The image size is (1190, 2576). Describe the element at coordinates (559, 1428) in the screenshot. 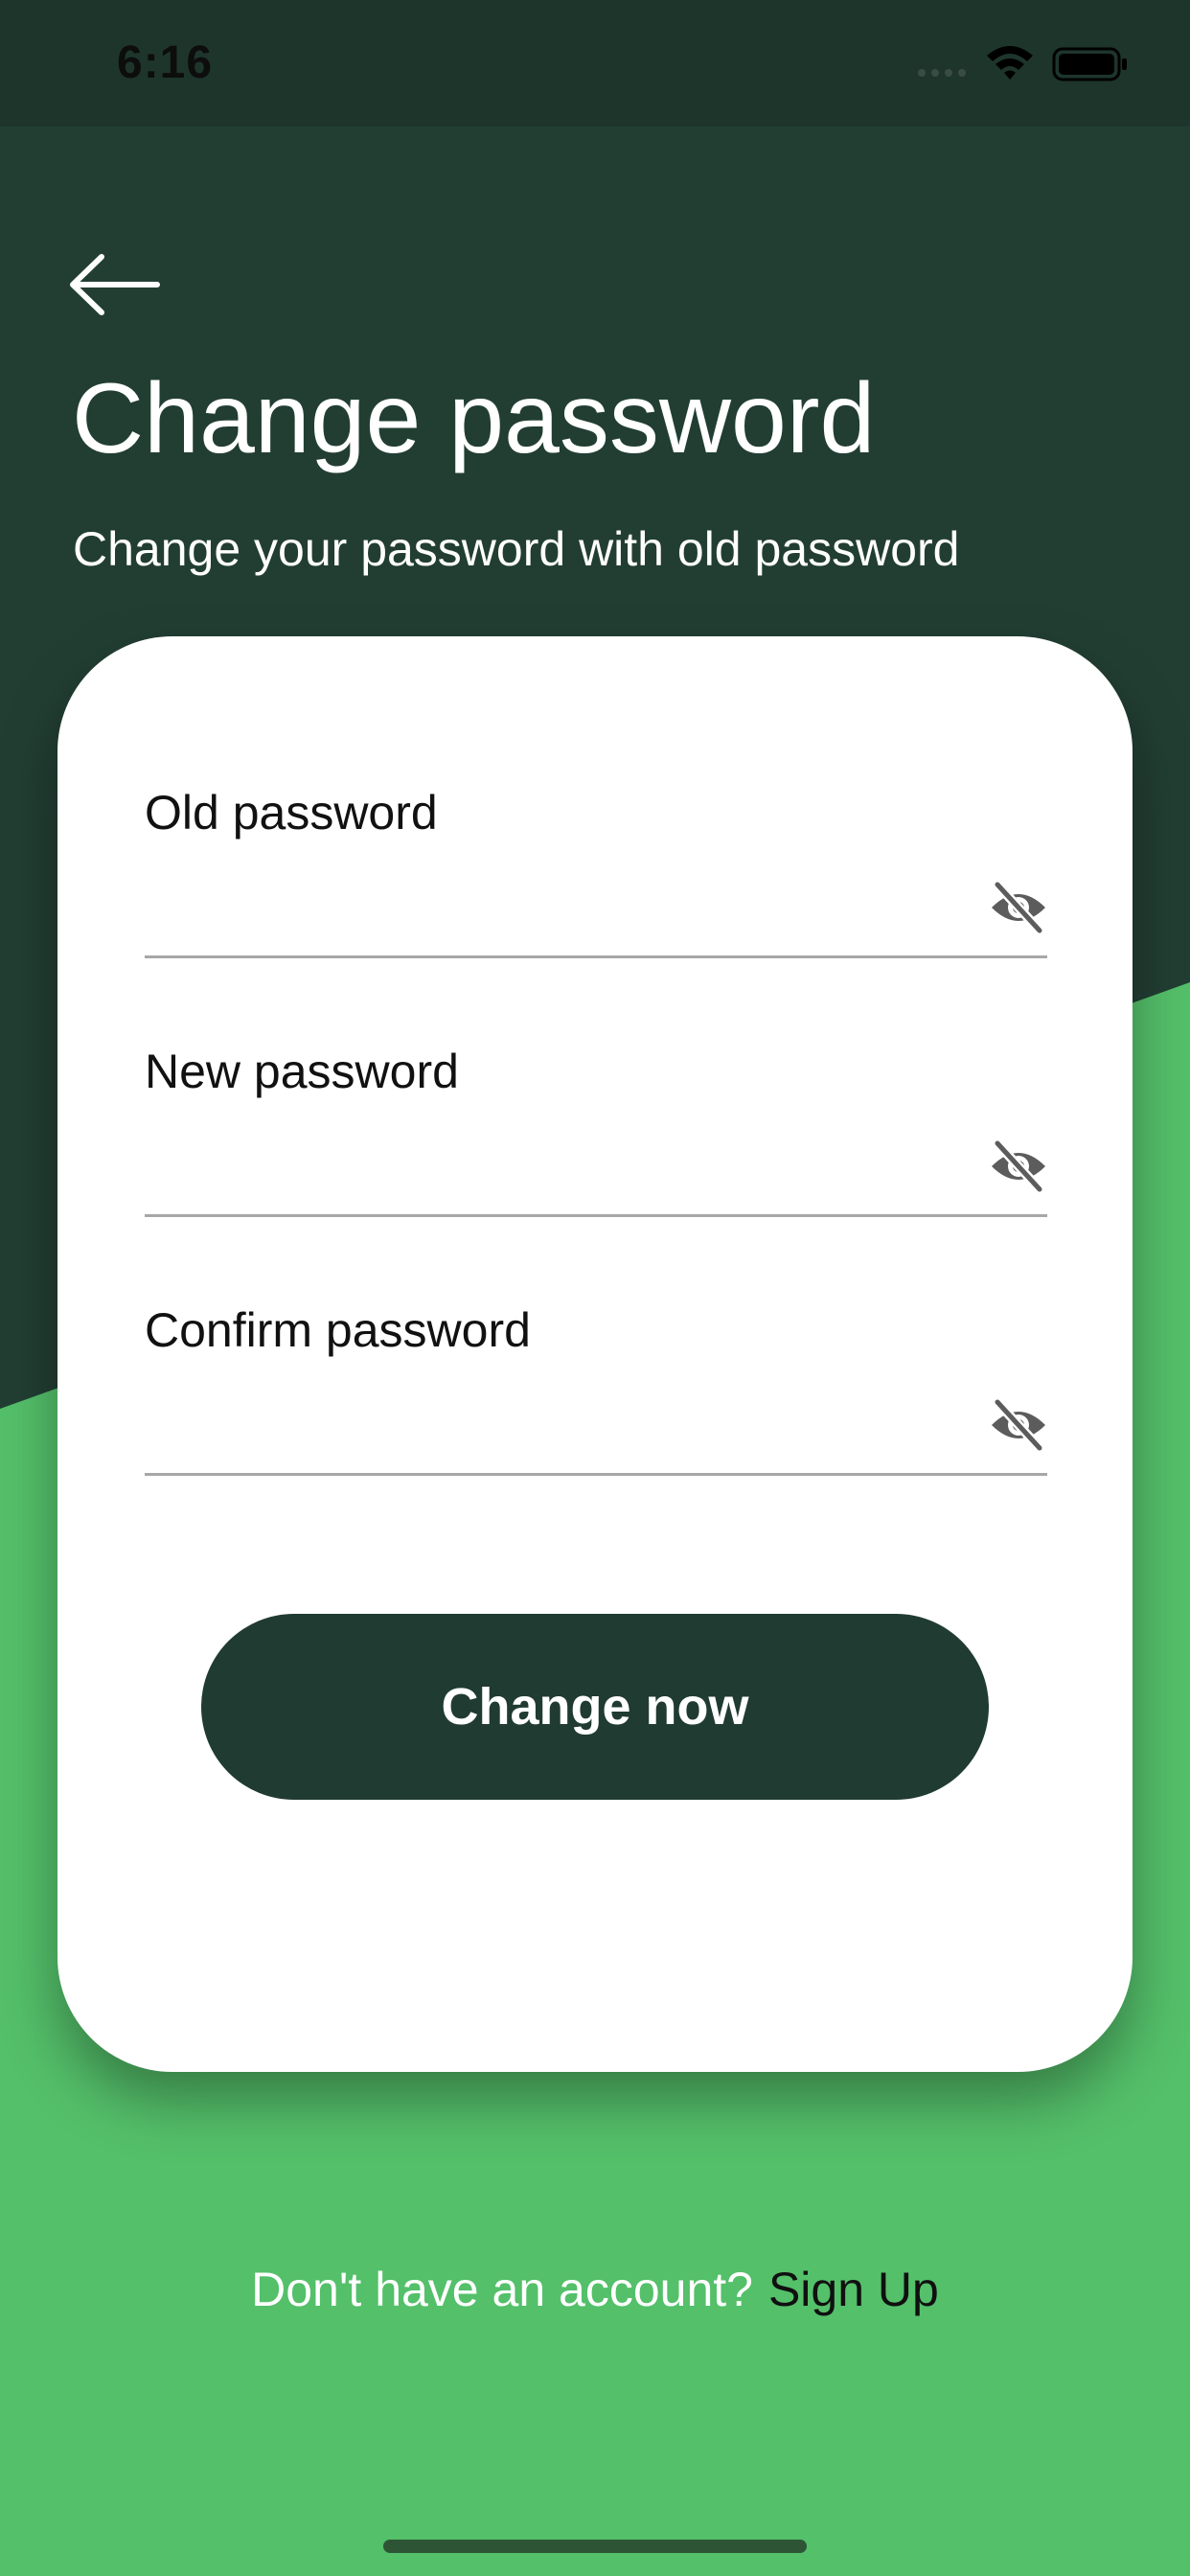

I see `confirm-password-input` at that location.